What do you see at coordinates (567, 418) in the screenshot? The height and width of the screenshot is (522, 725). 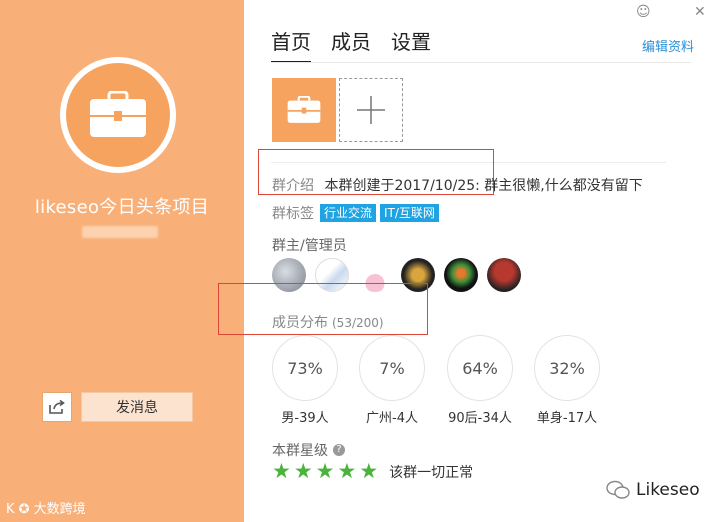 I see `stat-label: 单身-17人` at bounding box center [567, 418].